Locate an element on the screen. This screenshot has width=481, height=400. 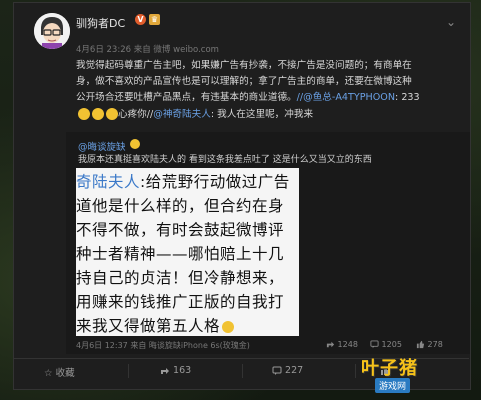
favorite-button: ☆ 收藏 is located at coordinates (59, 372).